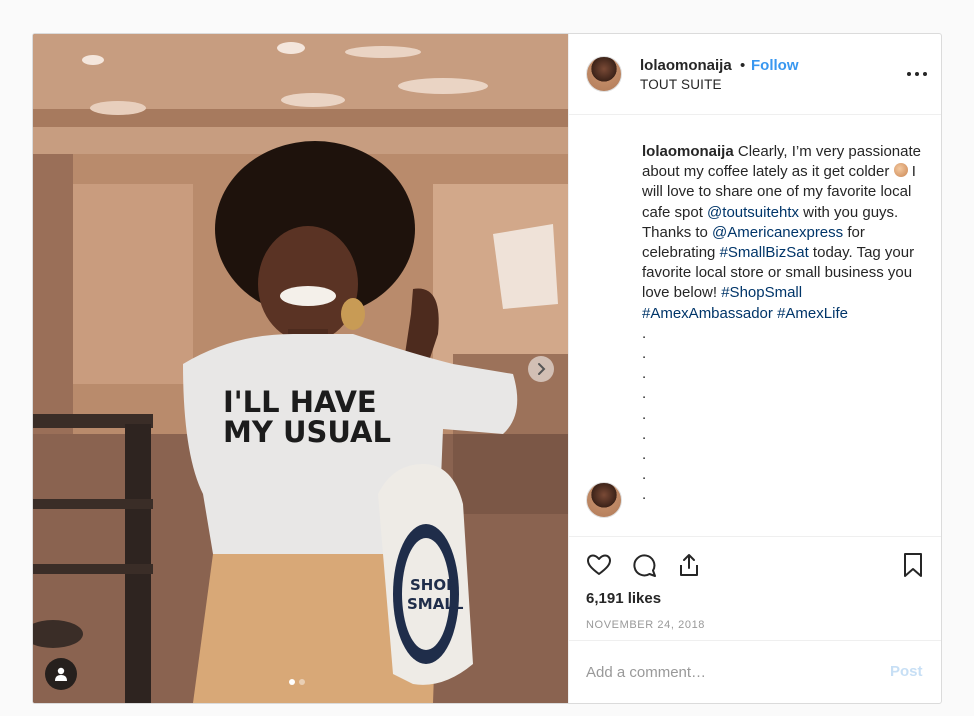  What do you see at coordinates (707, 313) in the screenshot?
I see `hashtag-link: #AmexAmbassador` at bounding box center [707, 313].